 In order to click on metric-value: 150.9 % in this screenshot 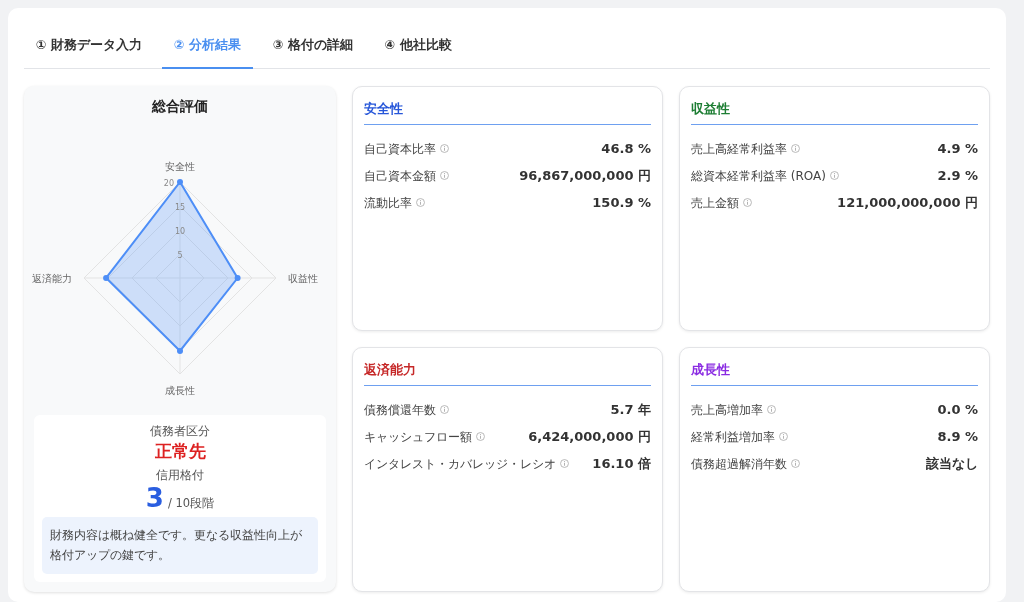, I will do `click(621, 203)`.